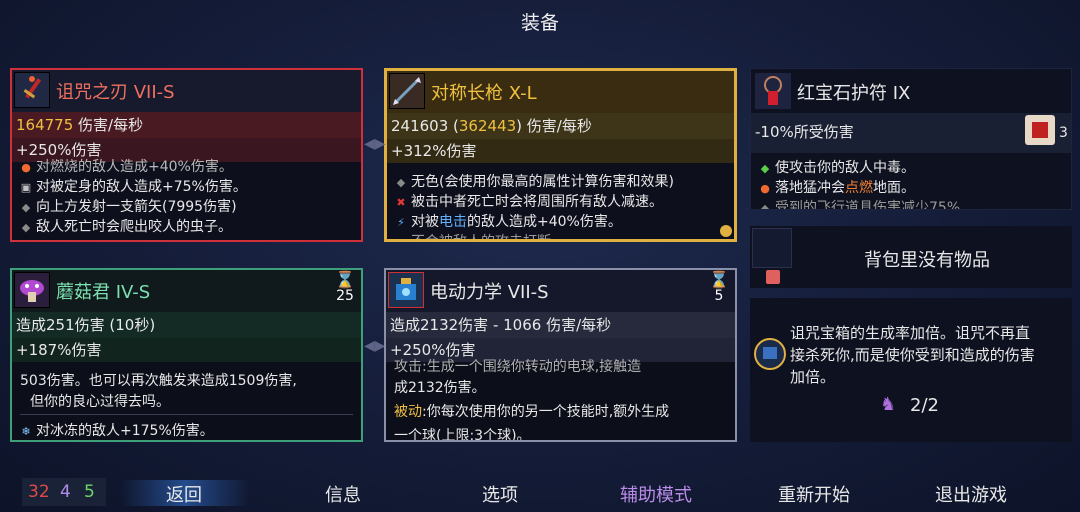 Image resolution: width=1080 pixels, height=512 pixels. Describe the element at coordinates (440, 388) in the screenshot. I see `effect-line: 成2132伤害。` at that location.